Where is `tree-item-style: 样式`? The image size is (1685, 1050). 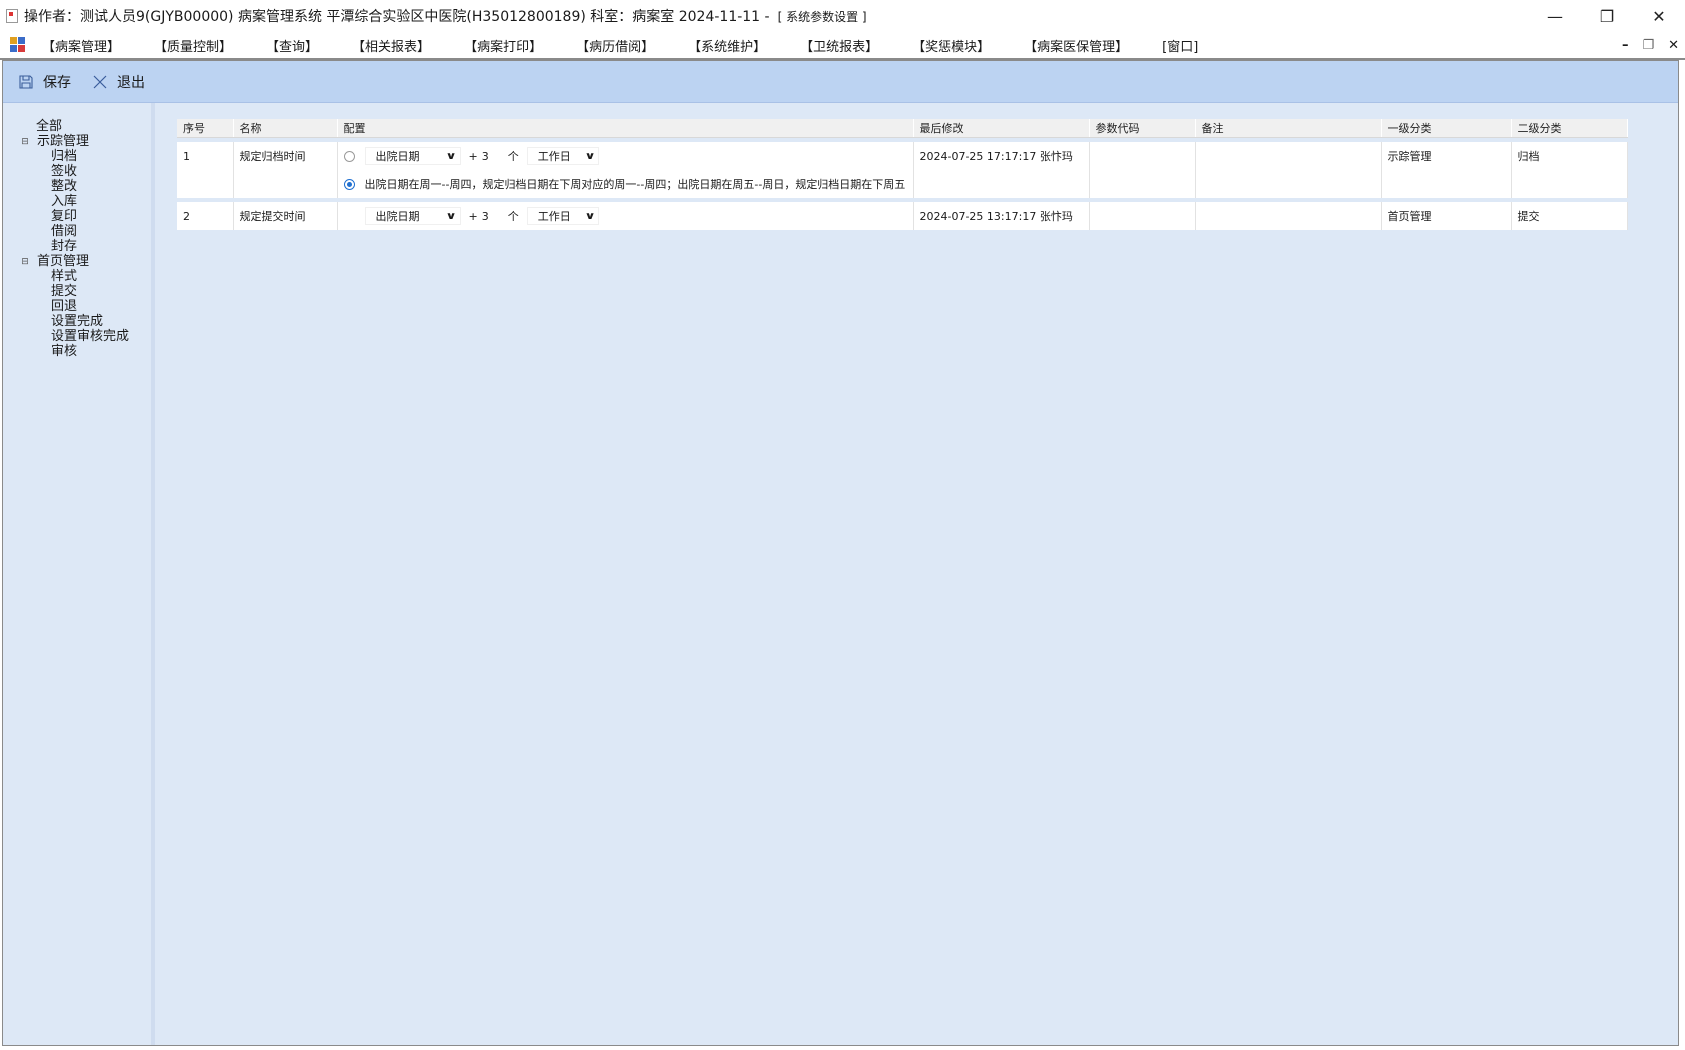 tree-item-style: 样式 is located at coordinates (77, 276).